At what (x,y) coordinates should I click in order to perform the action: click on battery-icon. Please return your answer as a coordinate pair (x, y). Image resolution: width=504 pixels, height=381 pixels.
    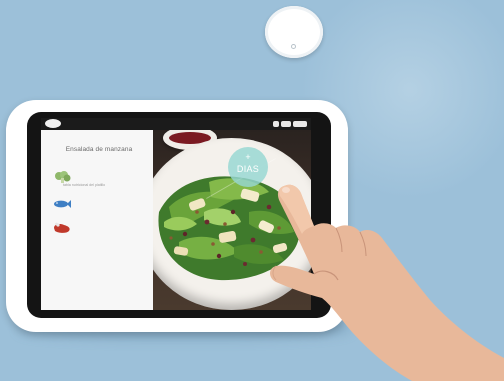
    Looking at the image, I should click on (300, 124).